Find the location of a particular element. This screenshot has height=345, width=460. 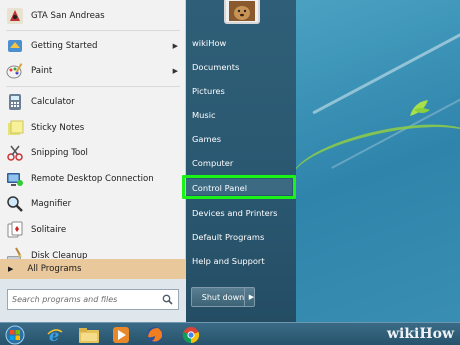

program-item-remote-desktop: Remote Desktop Connection is located at coordinates (93, 179).